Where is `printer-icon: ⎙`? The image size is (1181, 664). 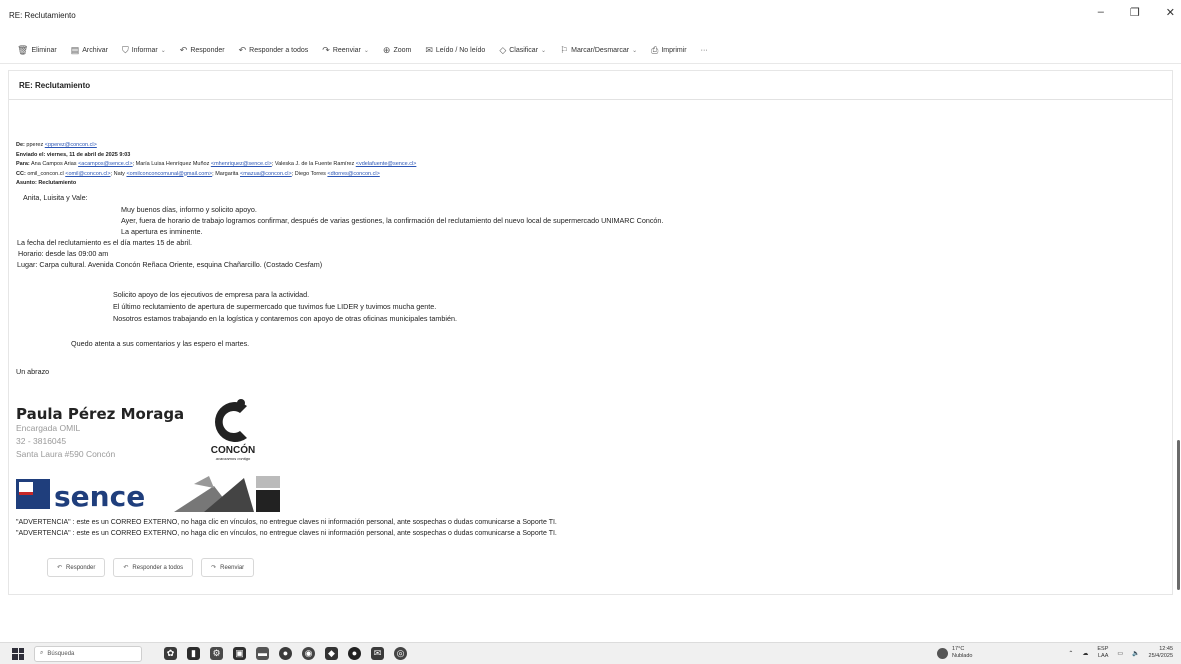
printer-icon: ⎙ is located at coordinates (655, 50).